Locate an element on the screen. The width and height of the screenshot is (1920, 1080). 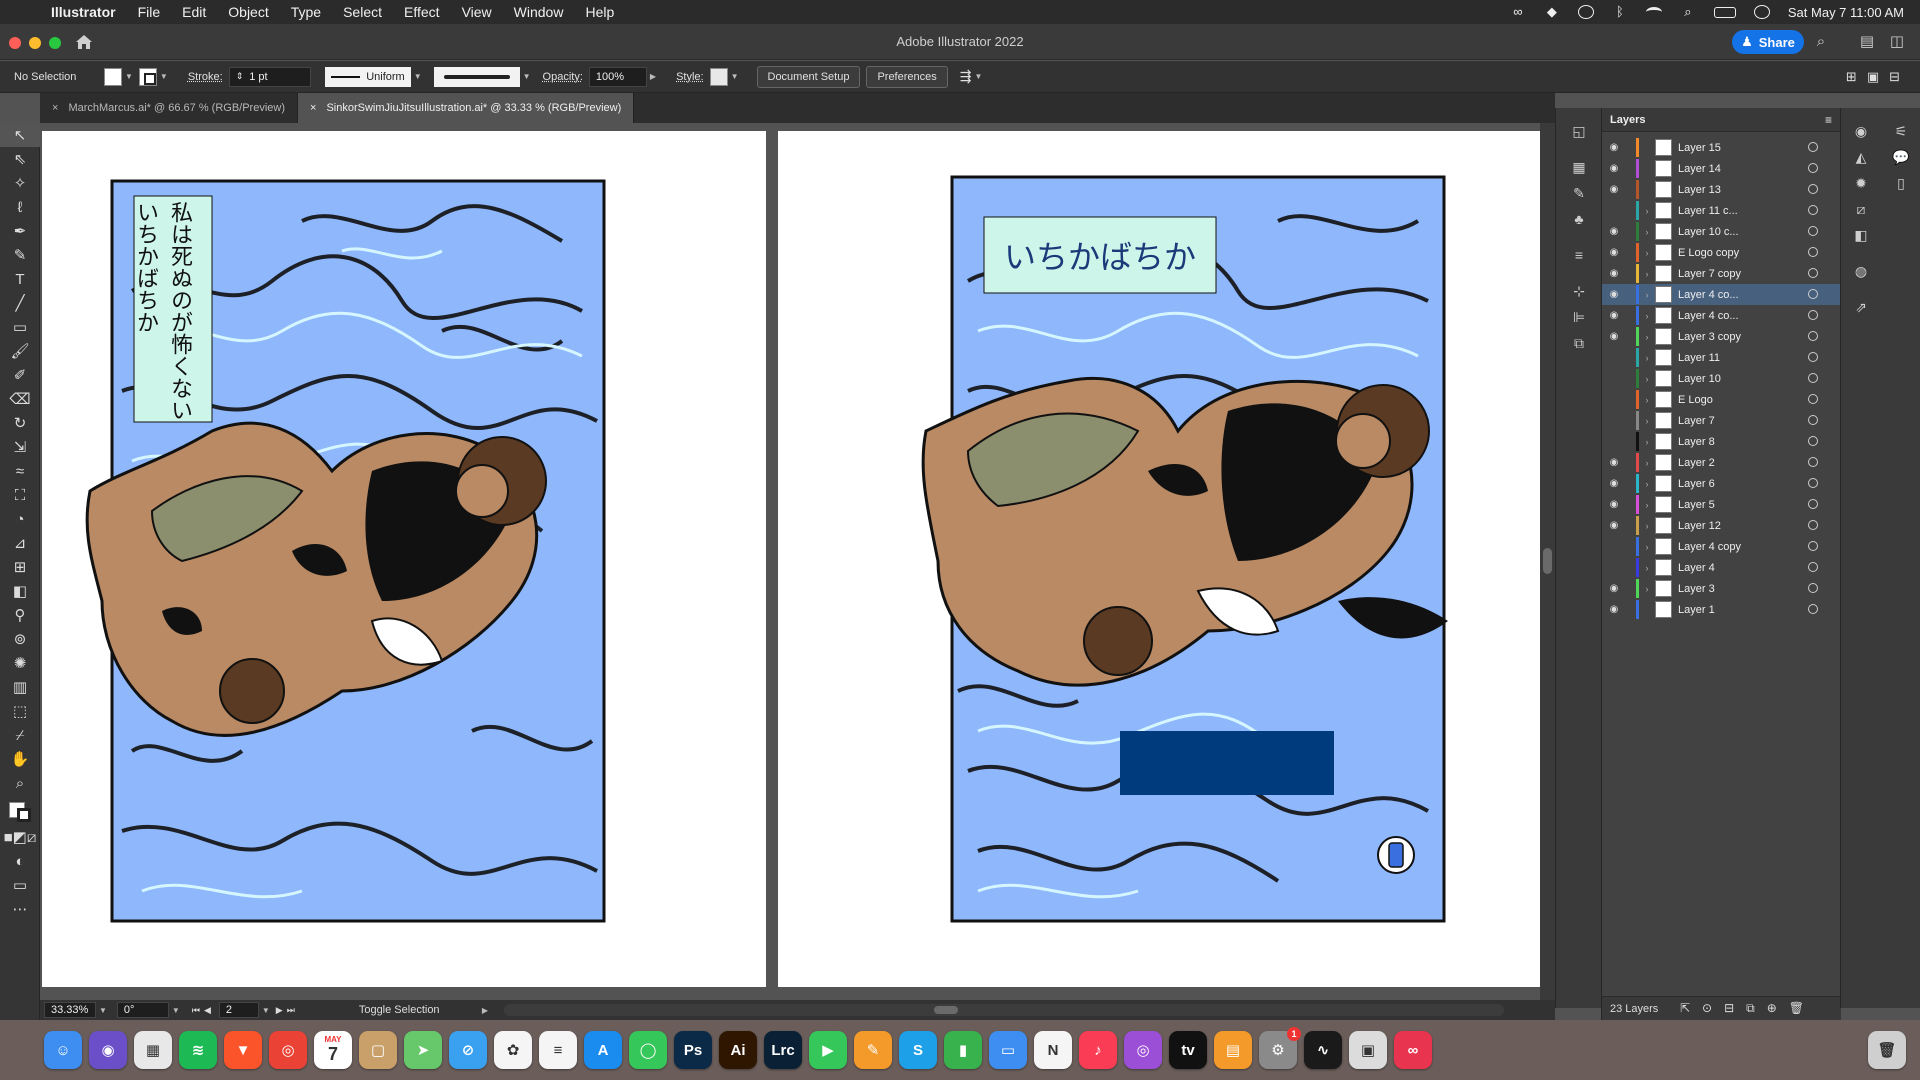
brushes-panel-icon: ✎ is located at coordinates (1579, 193).